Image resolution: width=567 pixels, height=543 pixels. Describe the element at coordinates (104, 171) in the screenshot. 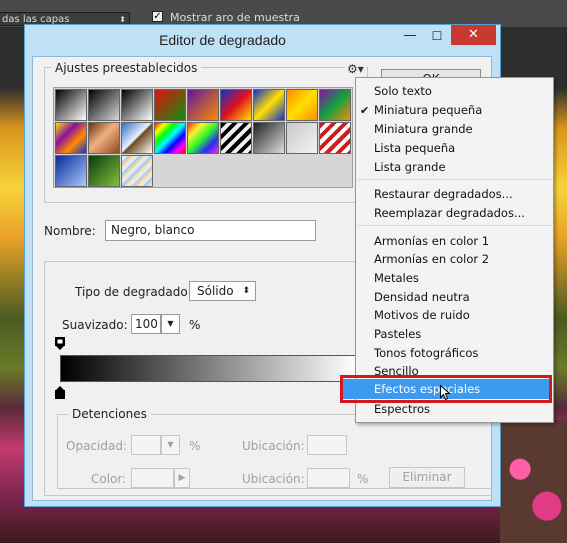

I see `preset-swatch-green-dark` at that location.